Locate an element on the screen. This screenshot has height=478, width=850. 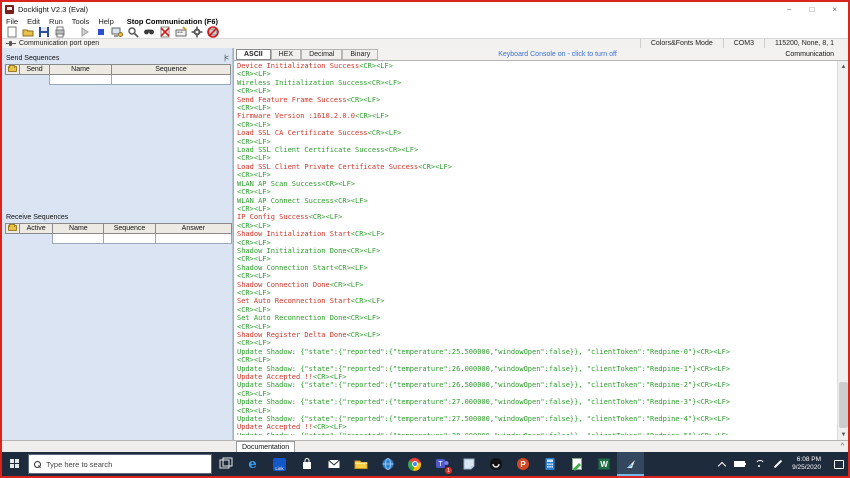
expert-monitor-icon is located at coordinates (132, 32).